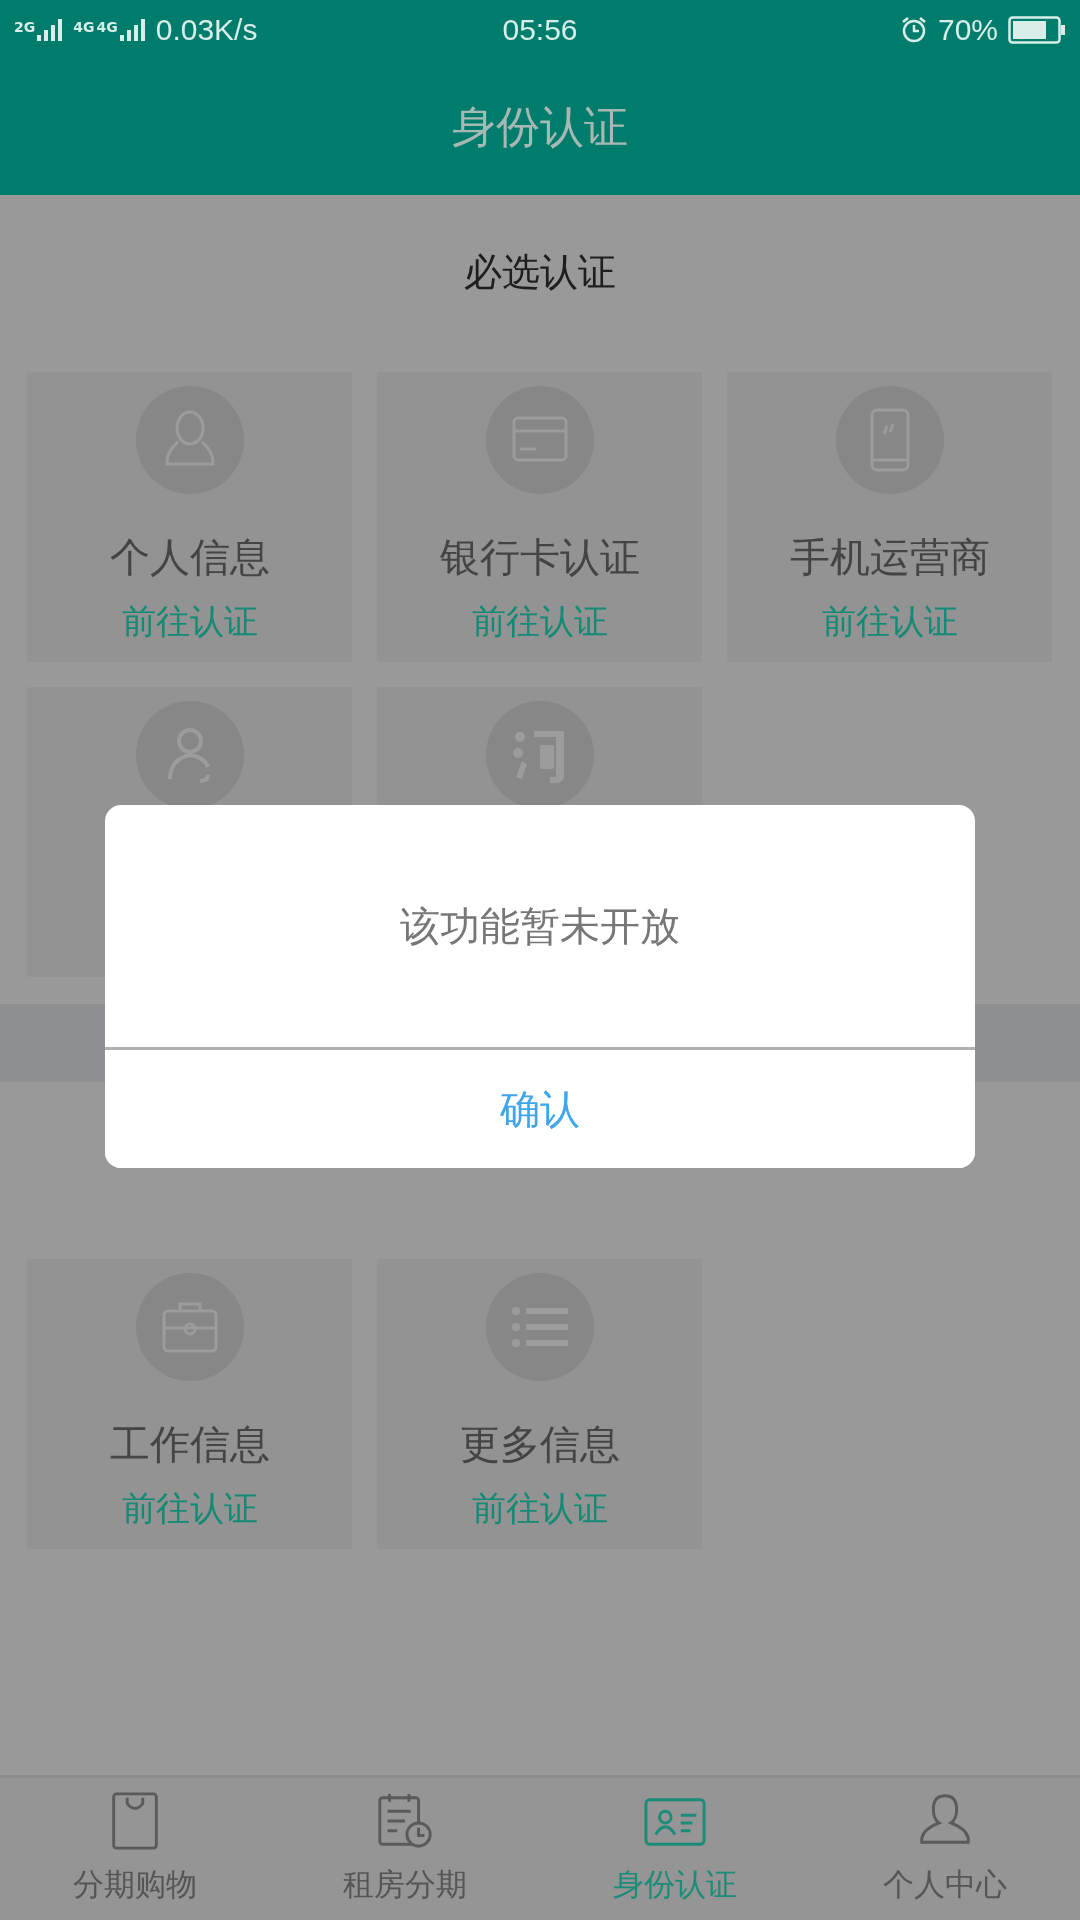 The image size is (1080, 1920). Describe the element at coordinates (206, 30) in the screenshot. I see `network-speed: 0.03K/s` at that location.